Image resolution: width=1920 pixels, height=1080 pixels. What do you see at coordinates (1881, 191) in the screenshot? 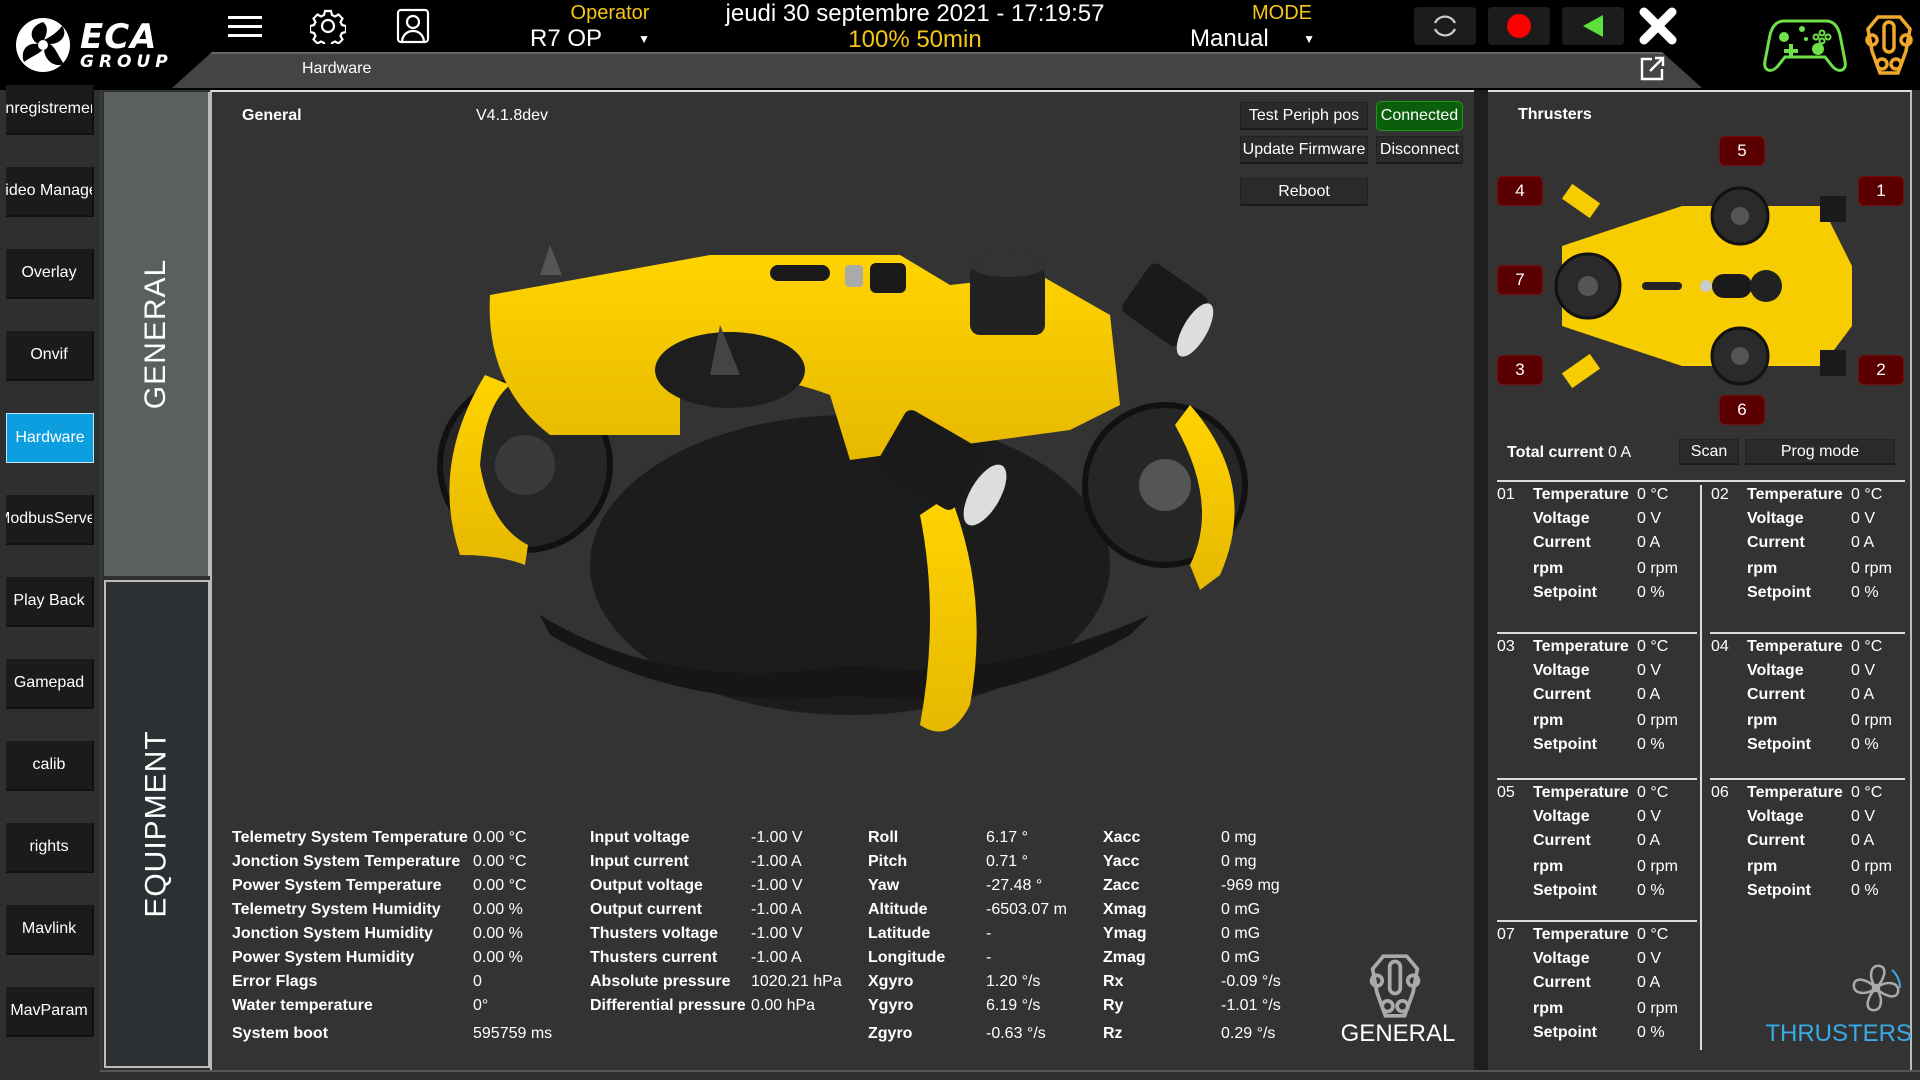
I see `thruster-badge-1: 1` at bounding box center [1881, 191].